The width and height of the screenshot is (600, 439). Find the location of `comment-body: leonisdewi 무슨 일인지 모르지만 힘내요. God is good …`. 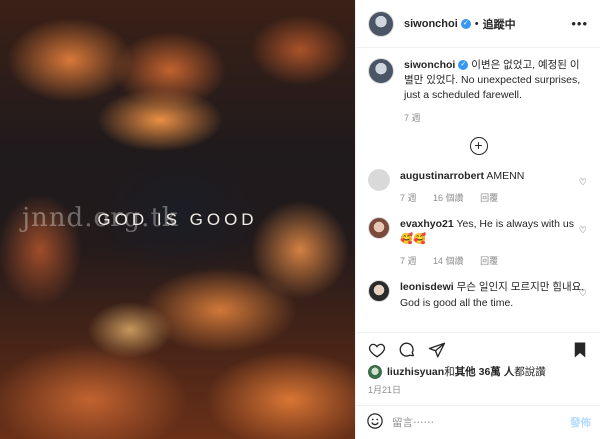

comment-body: leonisdewi 무슨 일인지 모르지만 힘내요. God is good … is located at coordinates (494, 295).